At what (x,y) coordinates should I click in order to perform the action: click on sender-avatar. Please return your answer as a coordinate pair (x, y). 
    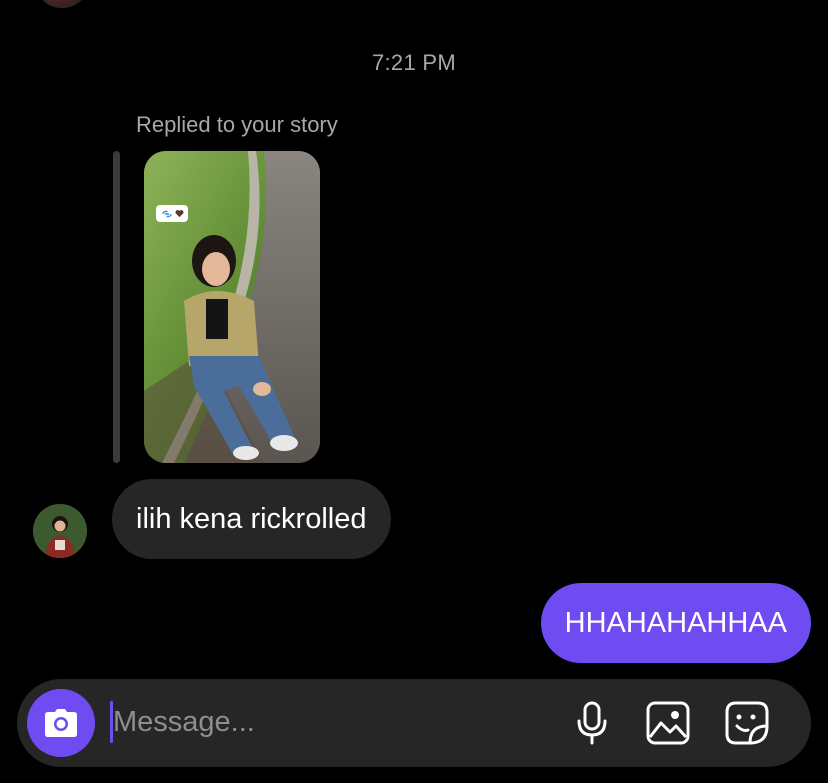
    Looking at the image, I should click on (60, 531).